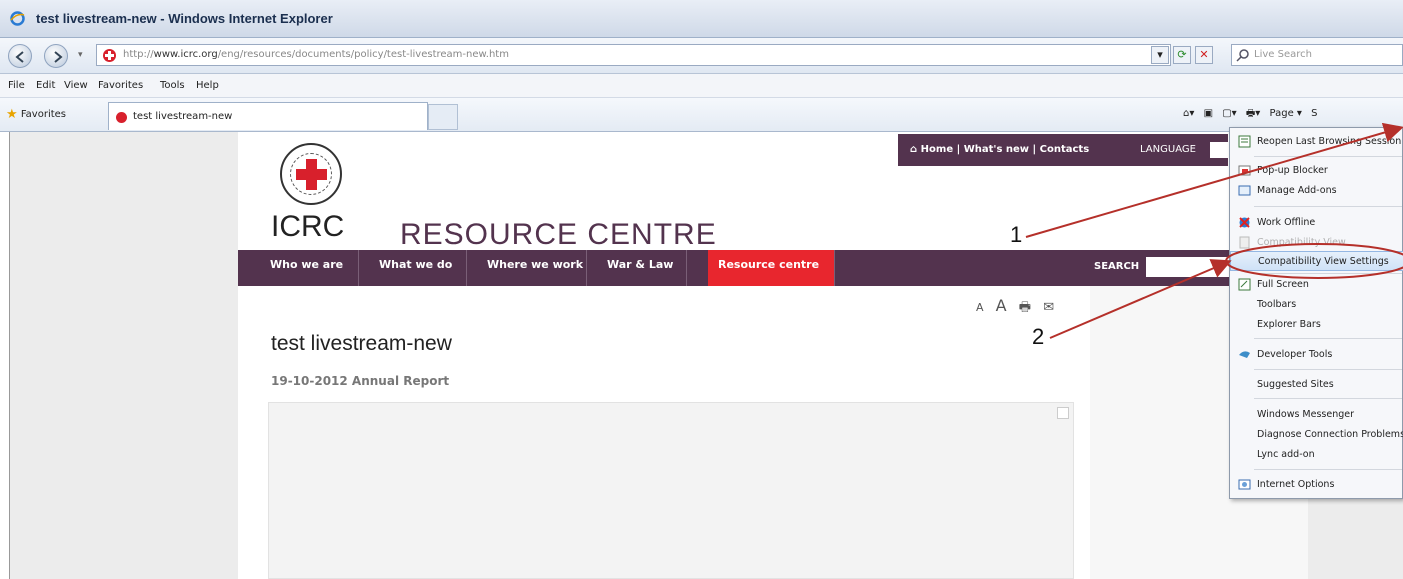  Describe the element at coordinates (1242, 55) in the screenshot. I see `search-icon` at that location.